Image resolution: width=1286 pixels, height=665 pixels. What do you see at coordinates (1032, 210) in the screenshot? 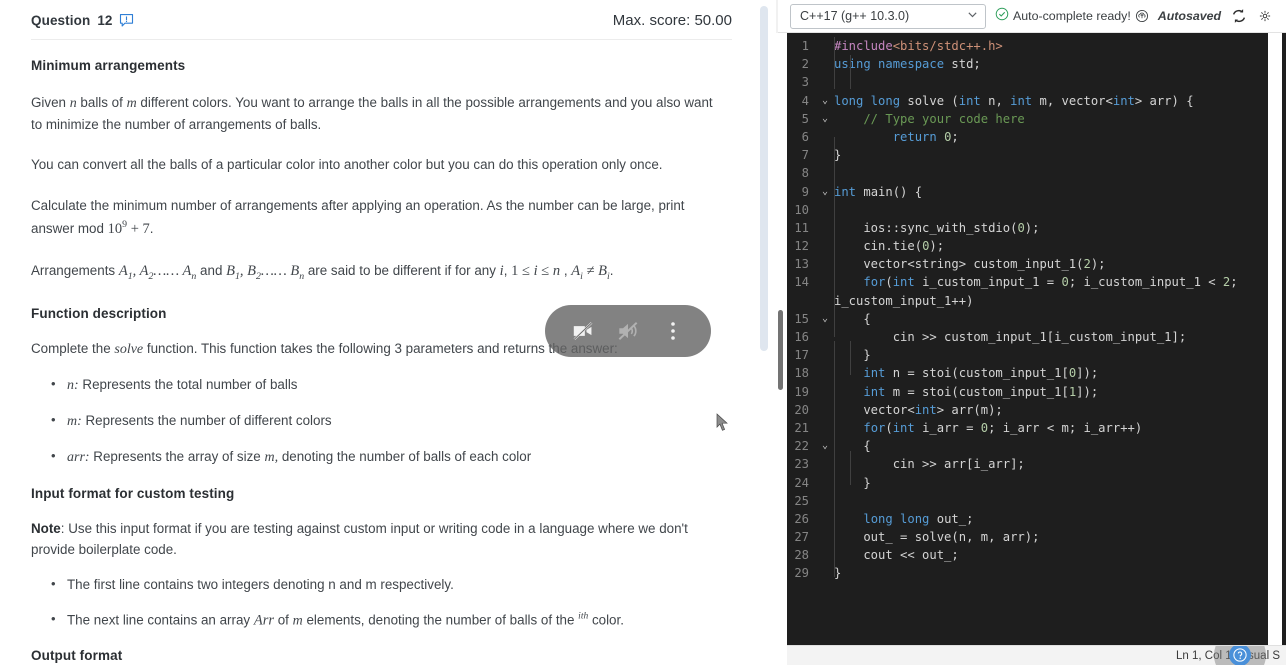
I see `code-line: 10` at bounding box center [1032, 210].